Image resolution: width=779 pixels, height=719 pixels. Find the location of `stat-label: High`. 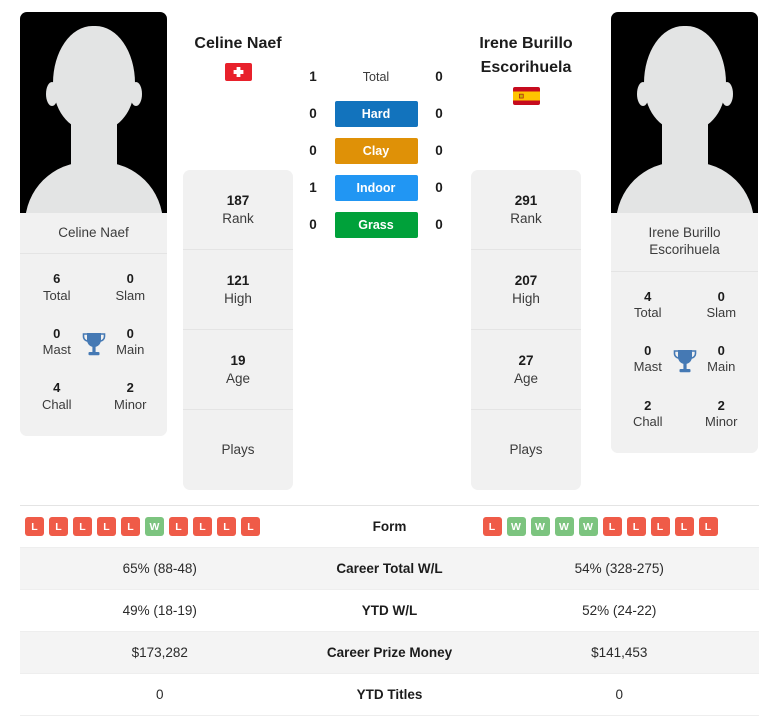

stat-label: High is located at coordinates (238, 298).